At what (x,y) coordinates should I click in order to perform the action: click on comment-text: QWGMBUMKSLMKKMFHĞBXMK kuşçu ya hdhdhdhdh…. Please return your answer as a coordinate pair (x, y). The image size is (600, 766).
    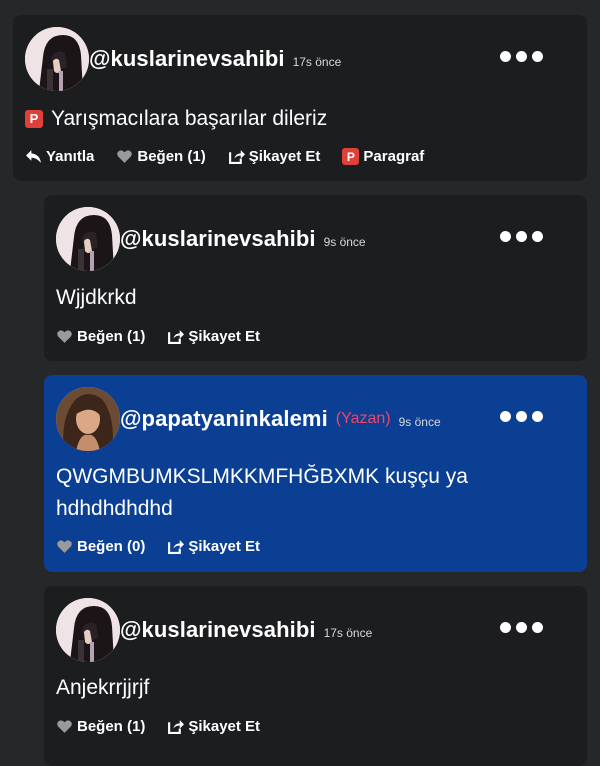
    Looking at the image, I should click on (262, 493).